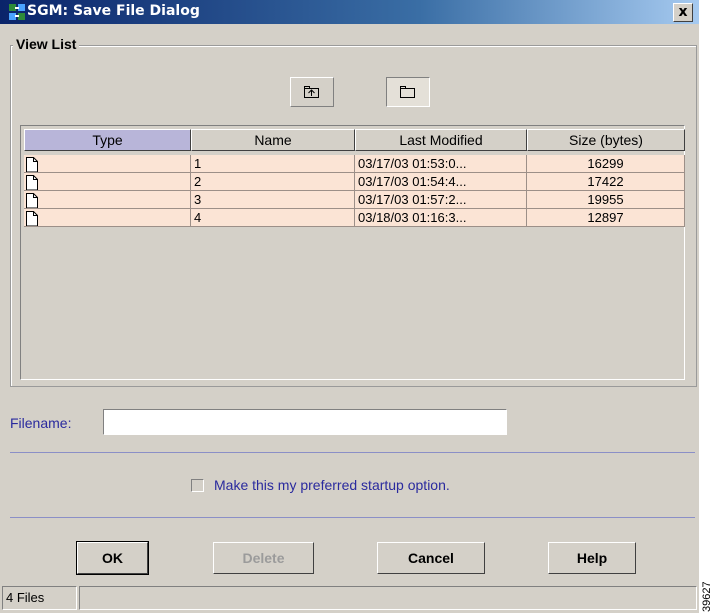 The height and width of the screenshot is (615, 715). Describe the element at coordinates (263, 558) in the screenshot. I see `delete-button: Delete` at that location.